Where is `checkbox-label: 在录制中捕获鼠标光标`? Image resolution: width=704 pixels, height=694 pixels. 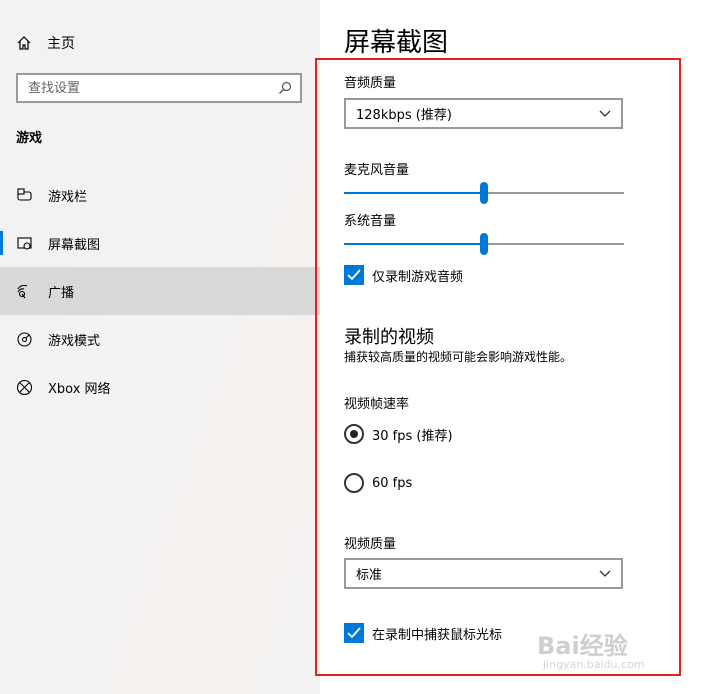 checkbox-label: 在录制中捕获鼠标光标 is located at coordinates (437, 635).